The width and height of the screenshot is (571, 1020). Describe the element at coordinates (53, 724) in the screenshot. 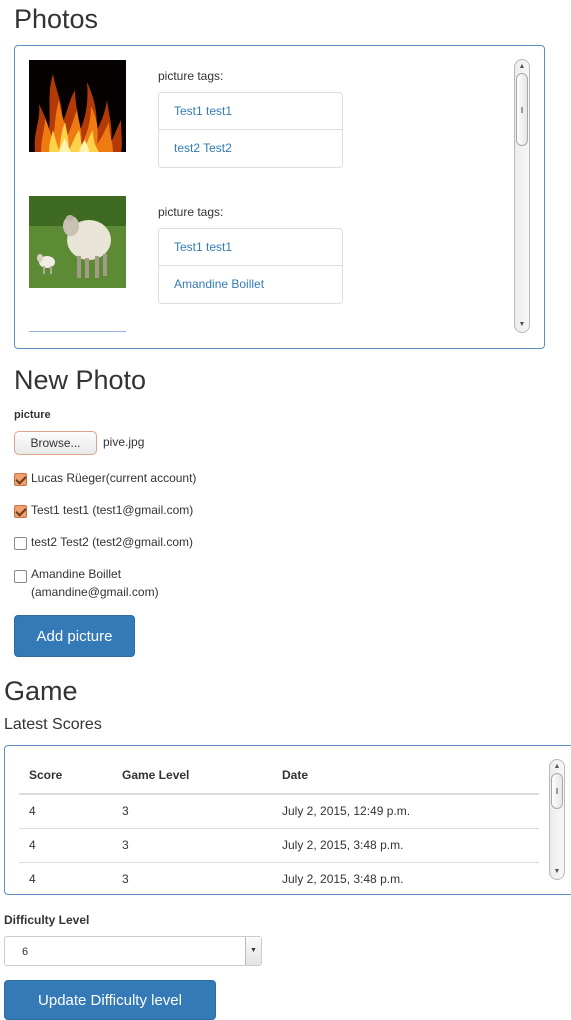

I see `latest-scores-heading: Latest Scores` at that location.